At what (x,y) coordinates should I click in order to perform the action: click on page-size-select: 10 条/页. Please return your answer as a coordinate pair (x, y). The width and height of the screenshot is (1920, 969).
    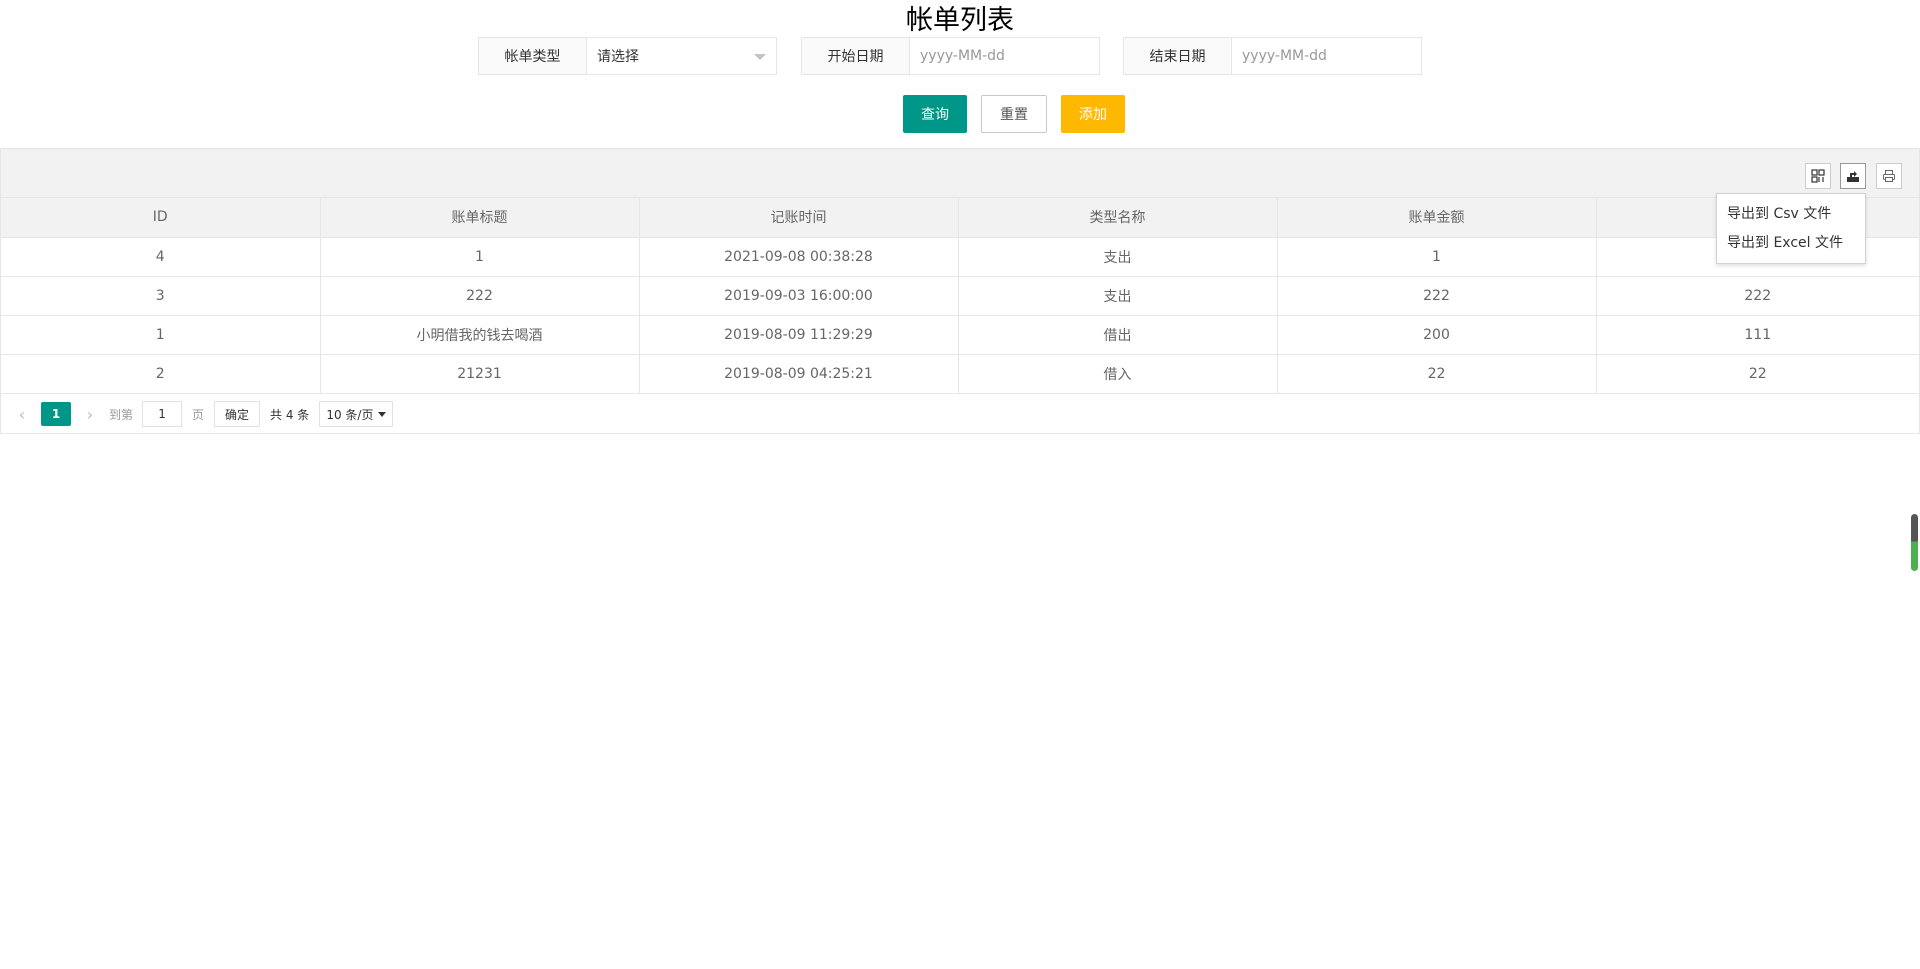
    Looking at the image, I should click on (356, 414).